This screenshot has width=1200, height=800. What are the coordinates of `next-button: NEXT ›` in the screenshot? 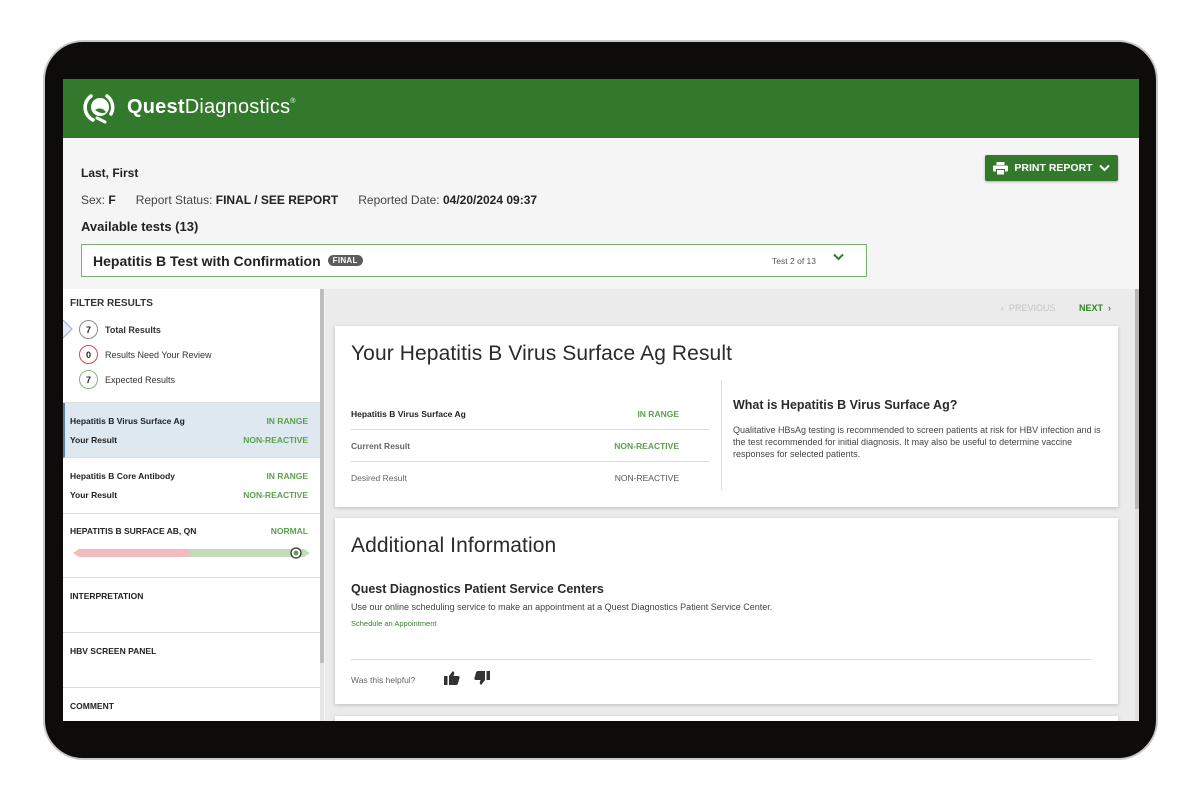 It's located at (1095, 308).